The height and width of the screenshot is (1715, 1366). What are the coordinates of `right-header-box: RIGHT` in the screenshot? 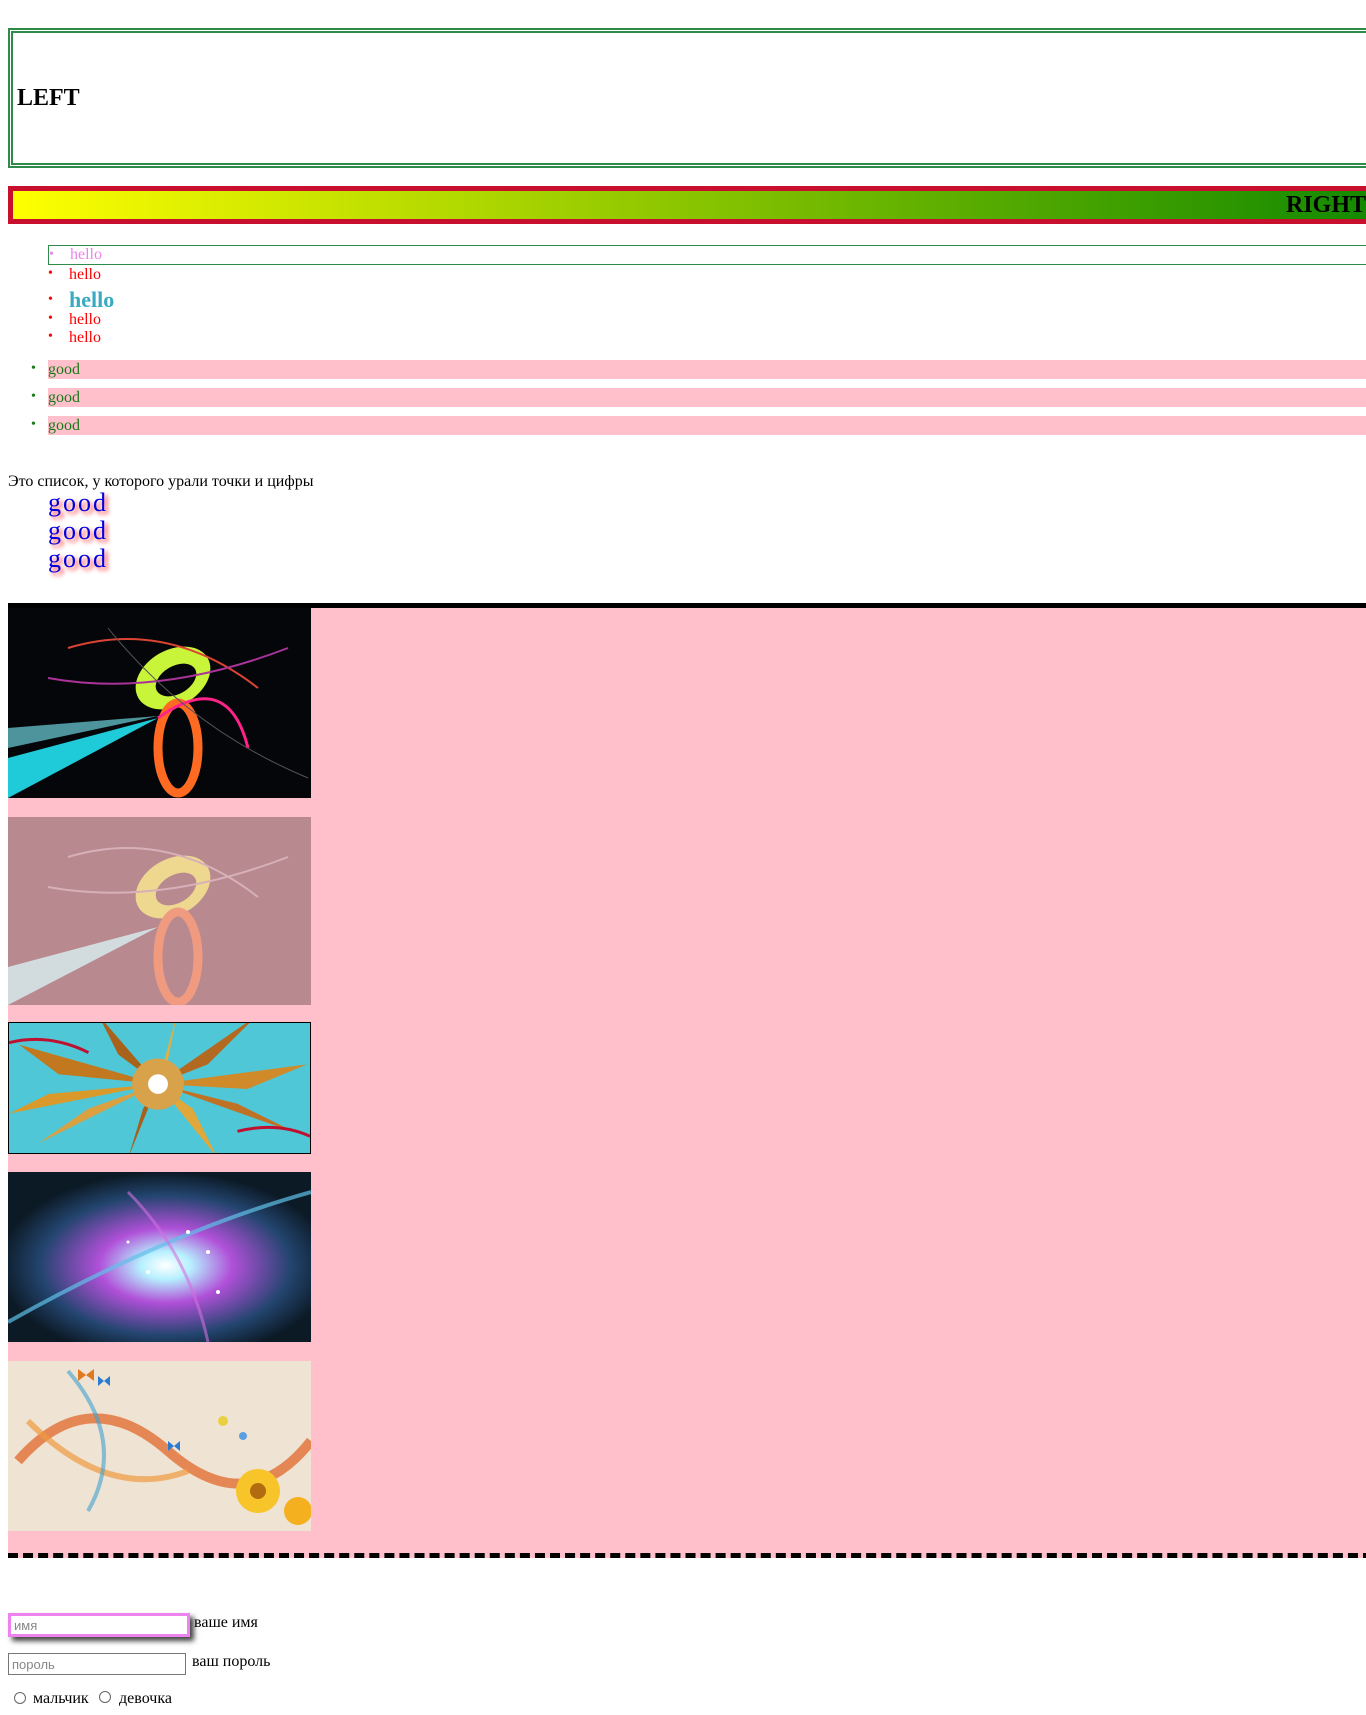 It's located at (687, 205).